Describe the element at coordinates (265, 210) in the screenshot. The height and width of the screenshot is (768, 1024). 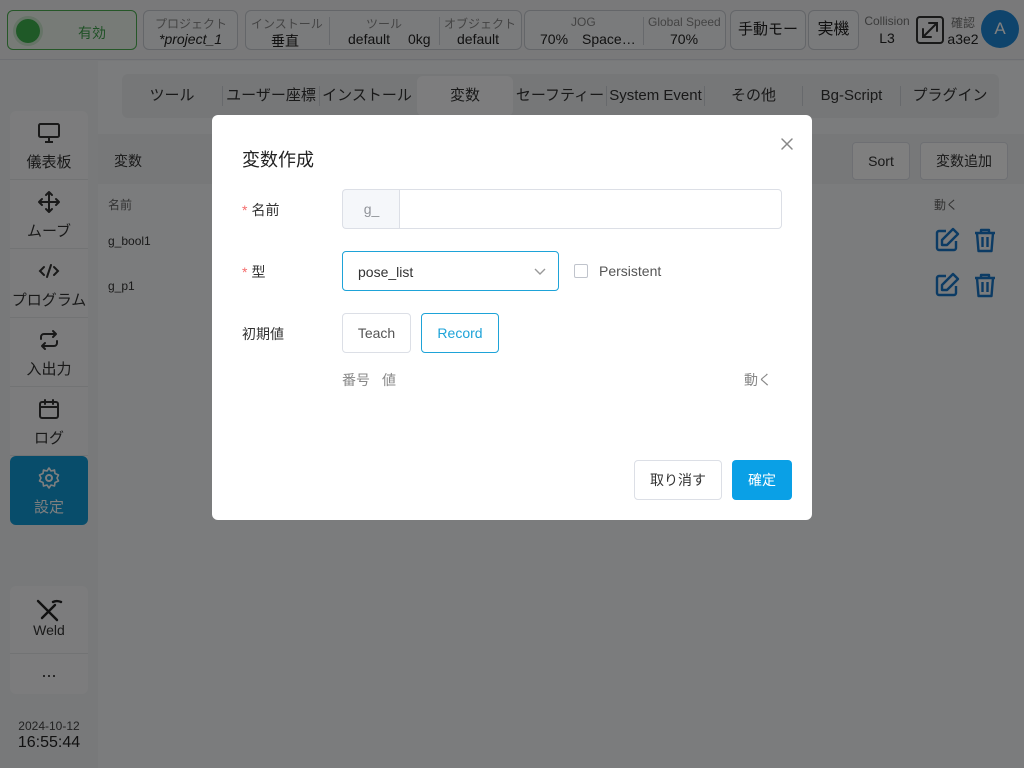
I see `name-label-text: 名前` at that location.